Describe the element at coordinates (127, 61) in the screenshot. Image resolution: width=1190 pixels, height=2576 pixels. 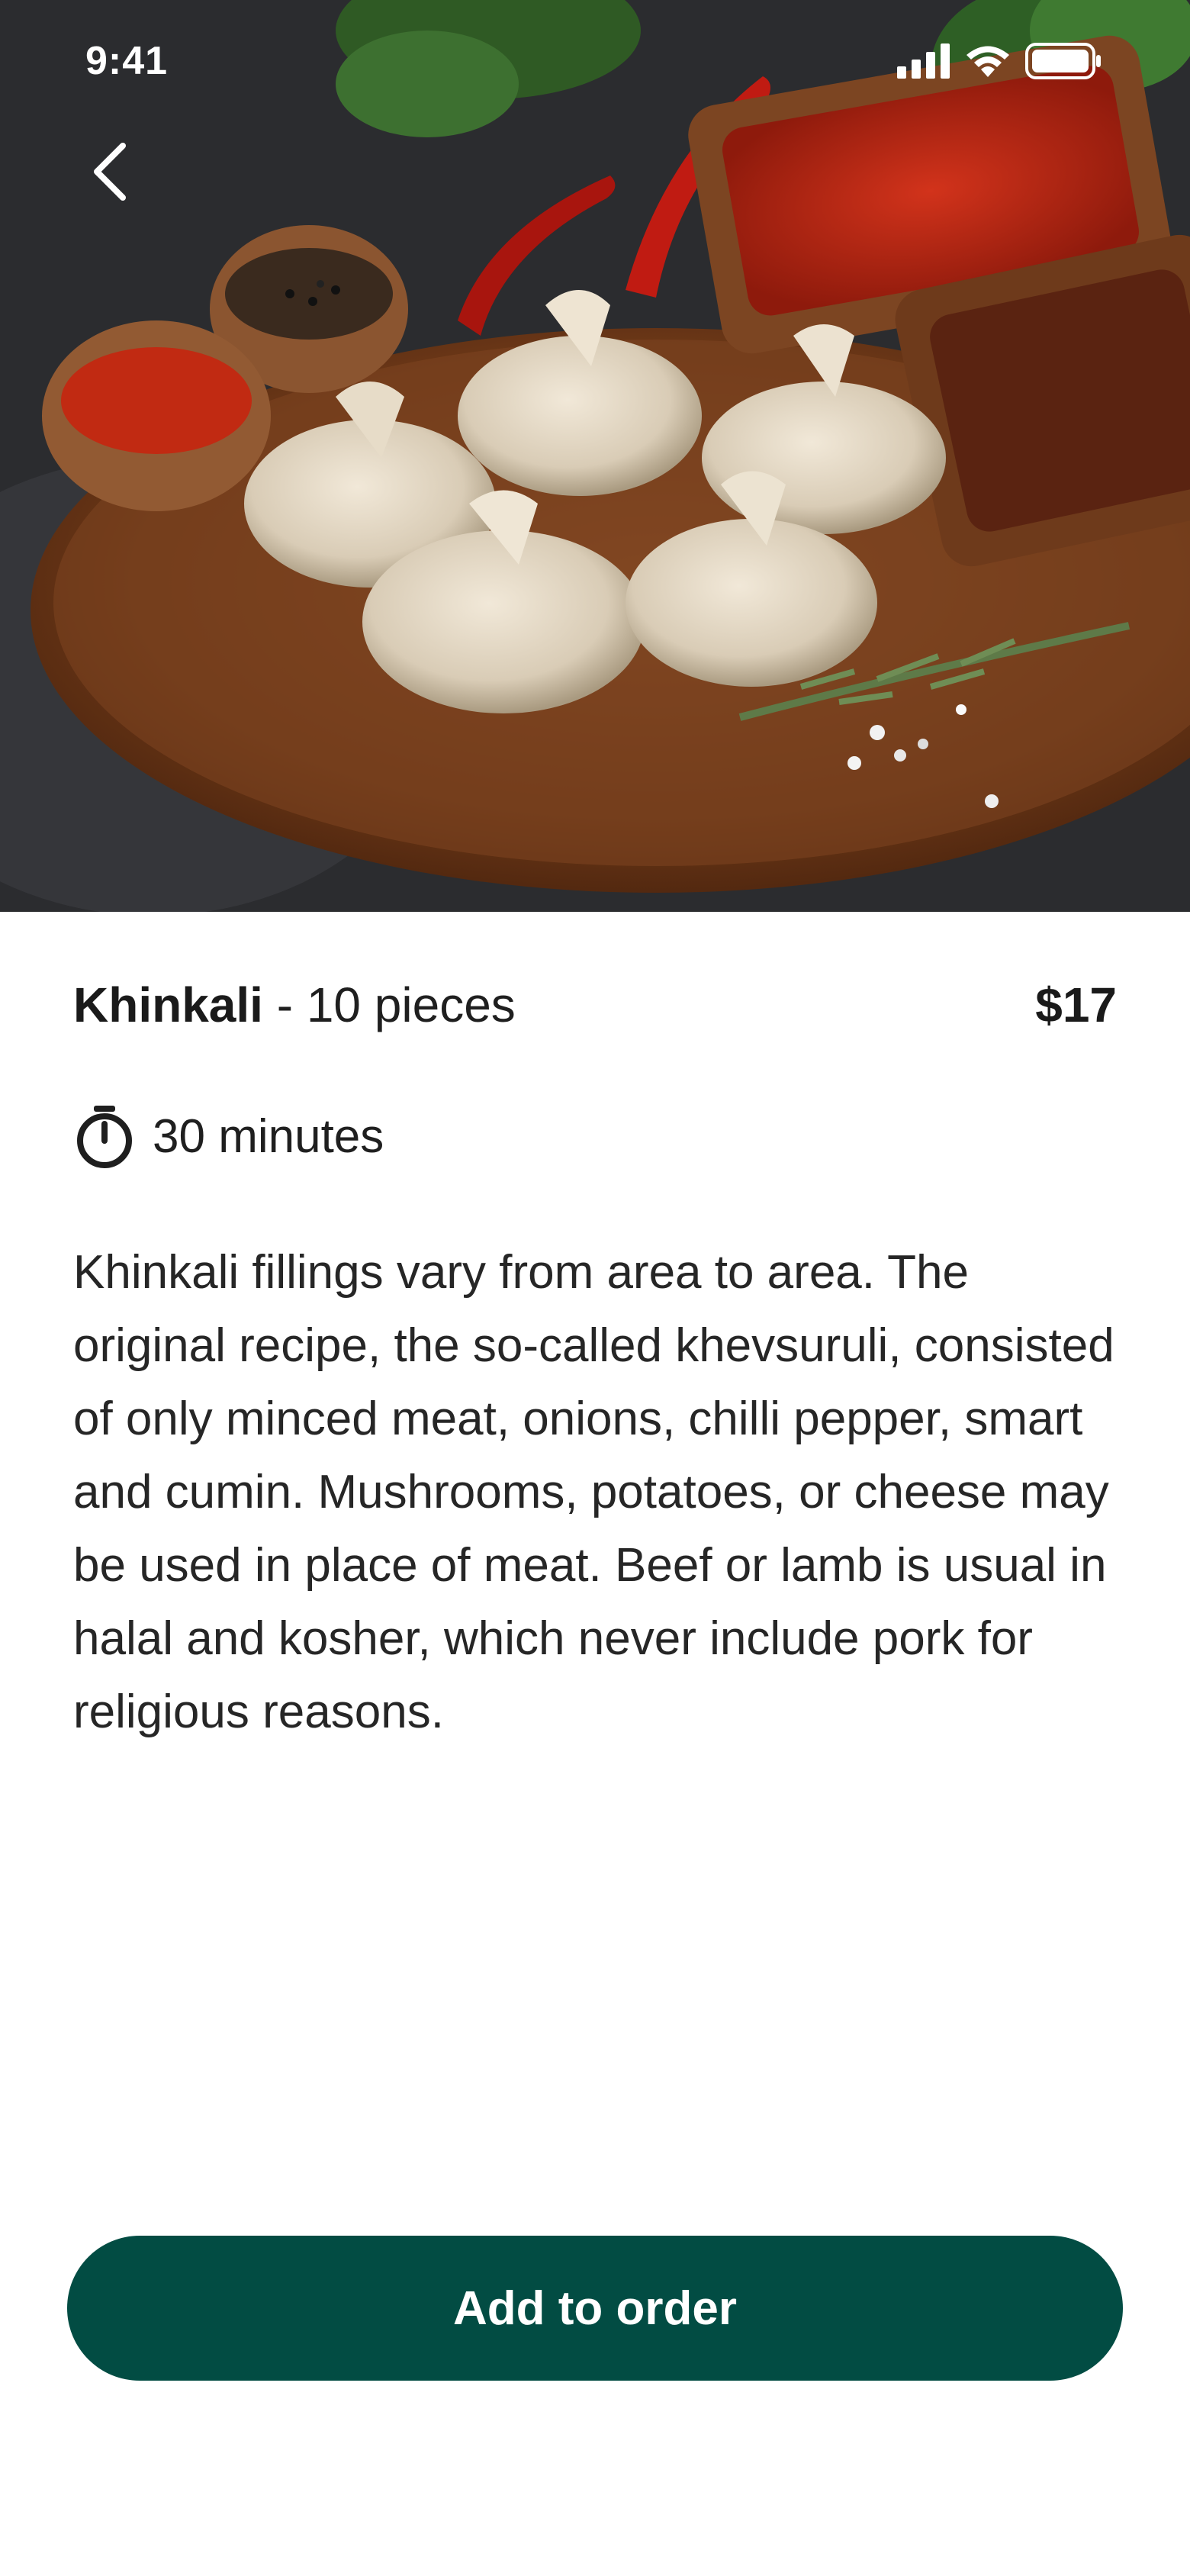
I see `status-time: 9:41` at that location.